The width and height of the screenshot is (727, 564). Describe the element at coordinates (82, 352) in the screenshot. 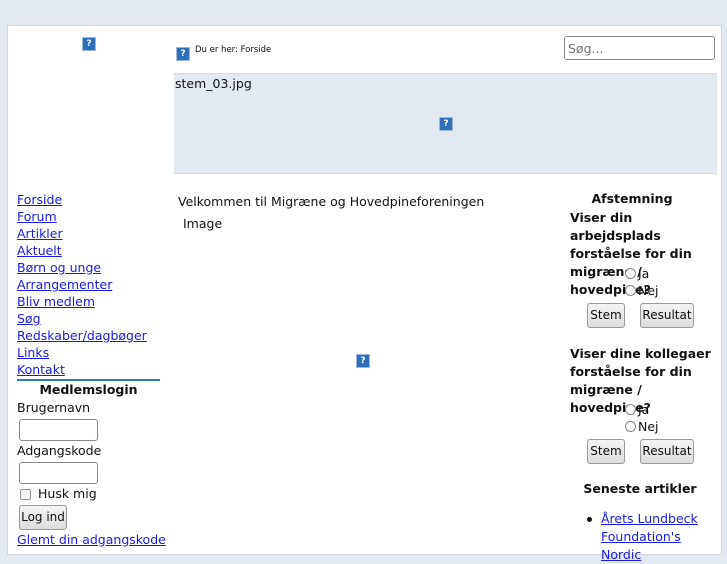

I see `nav-links: Links` at that location.